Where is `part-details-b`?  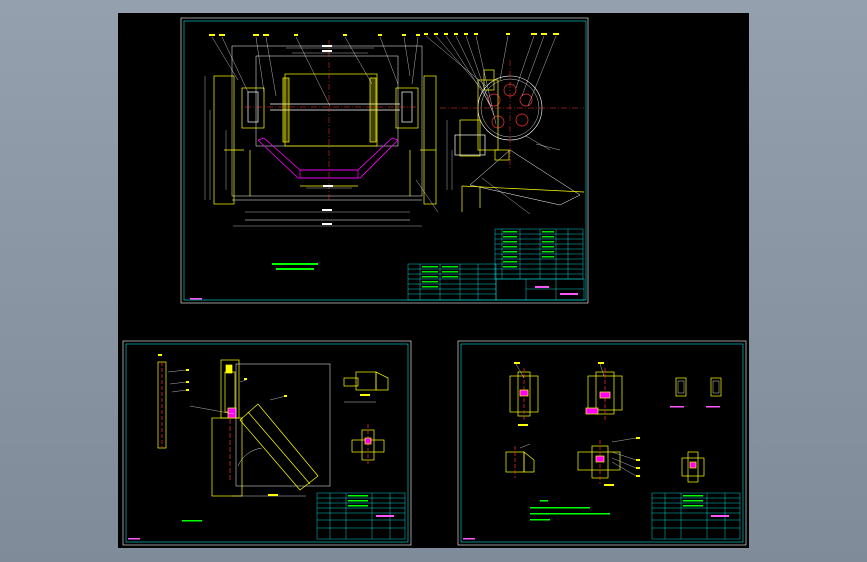 part-details-b is located at coordinates (613, 426).